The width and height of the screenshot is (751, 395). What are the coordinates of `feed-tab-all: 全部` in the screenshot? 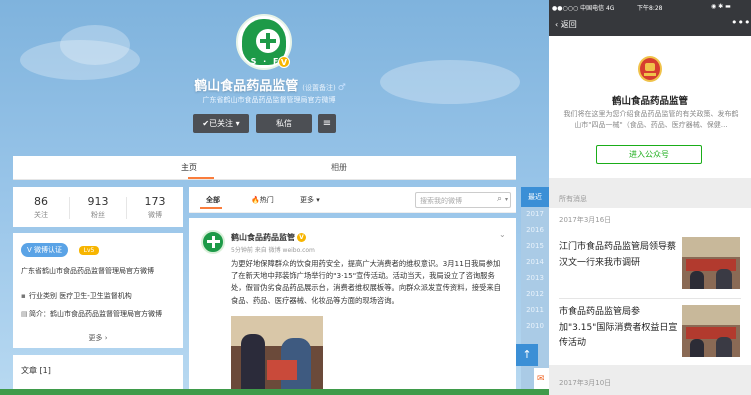 It's located at (213, 200).